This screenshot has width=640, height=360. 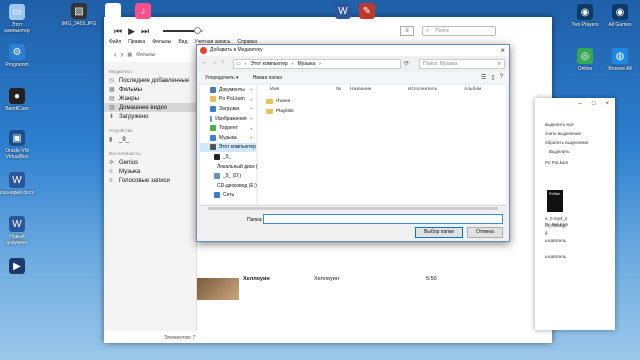 I want to click on sidebar-item: ▥ Домашнее видео, so click(x=150, y=107).